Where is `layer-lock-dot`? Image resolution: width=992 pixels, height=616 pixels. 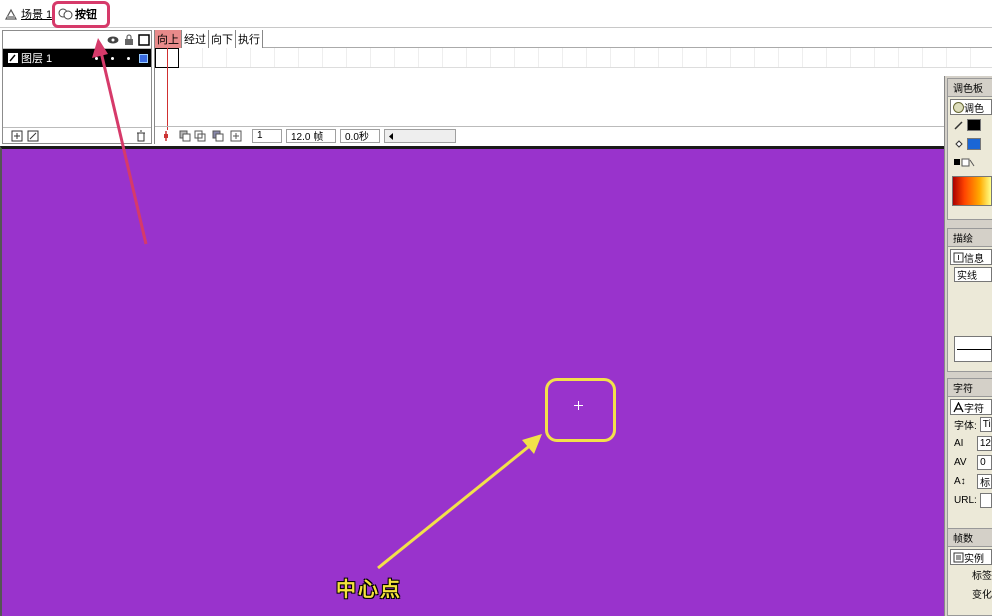
layer-lock-dot is located at coordinates (112, 58).